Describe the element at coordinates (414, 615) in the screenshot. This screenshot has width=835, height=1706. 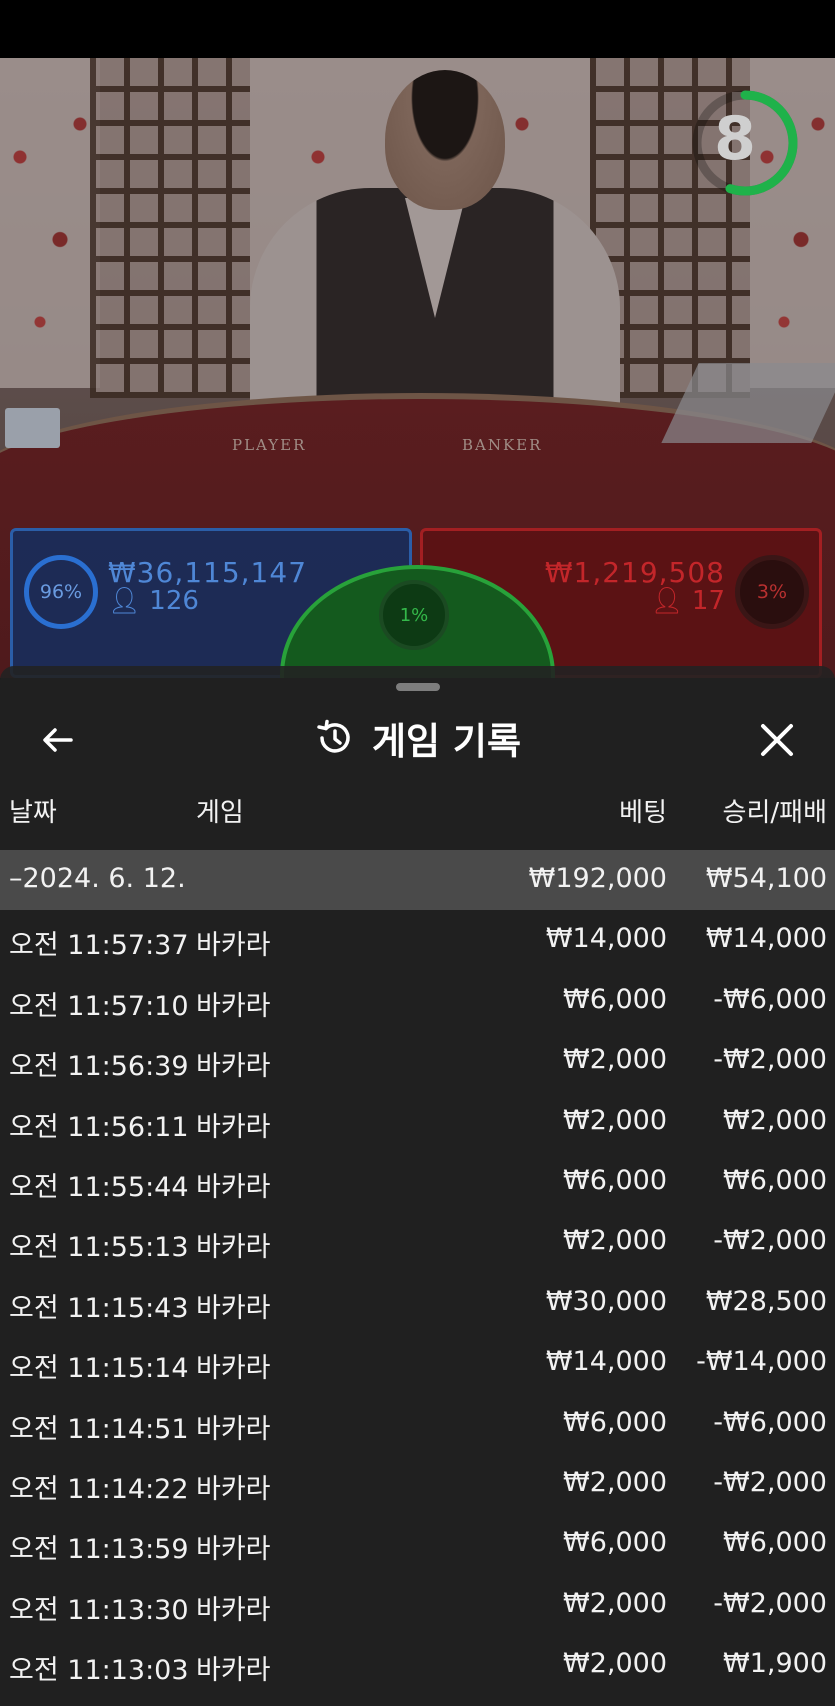
I see `tie-percent: 1%` at that location.